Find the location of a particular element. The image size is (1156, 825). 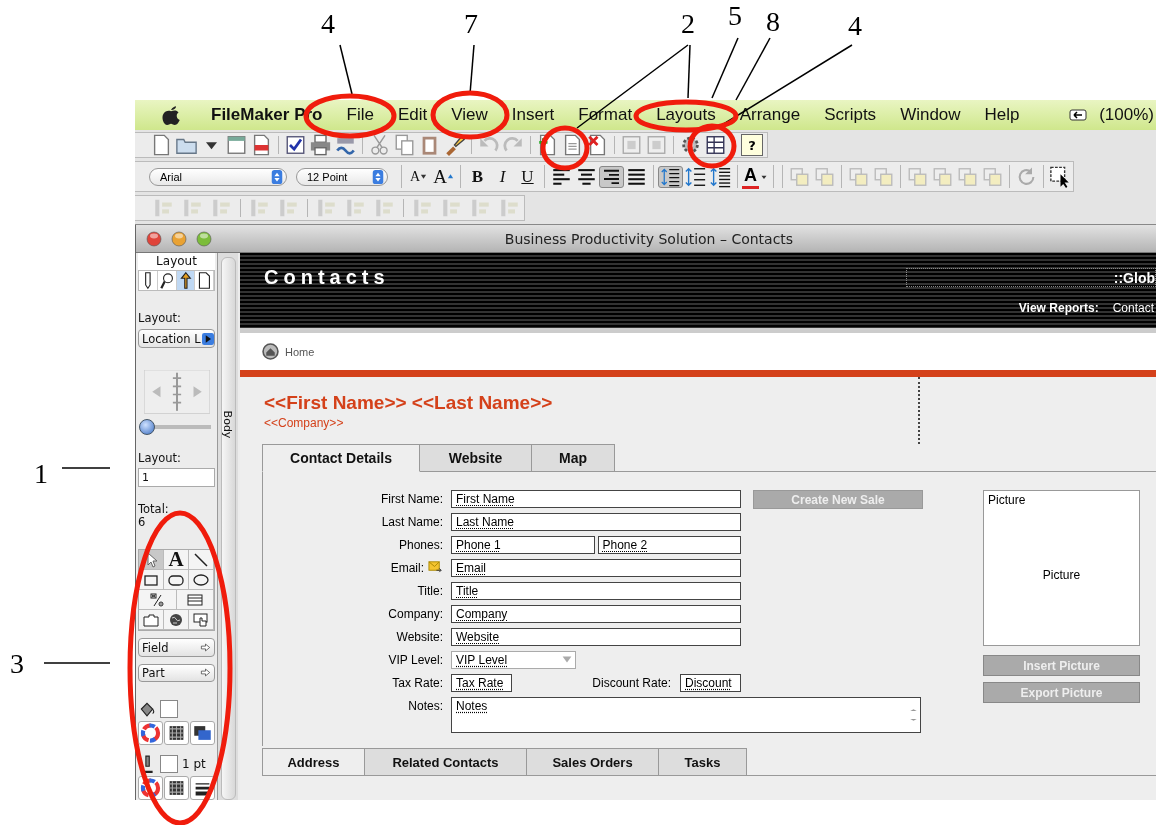

italic-button: I is located at coordinates (502, 176).